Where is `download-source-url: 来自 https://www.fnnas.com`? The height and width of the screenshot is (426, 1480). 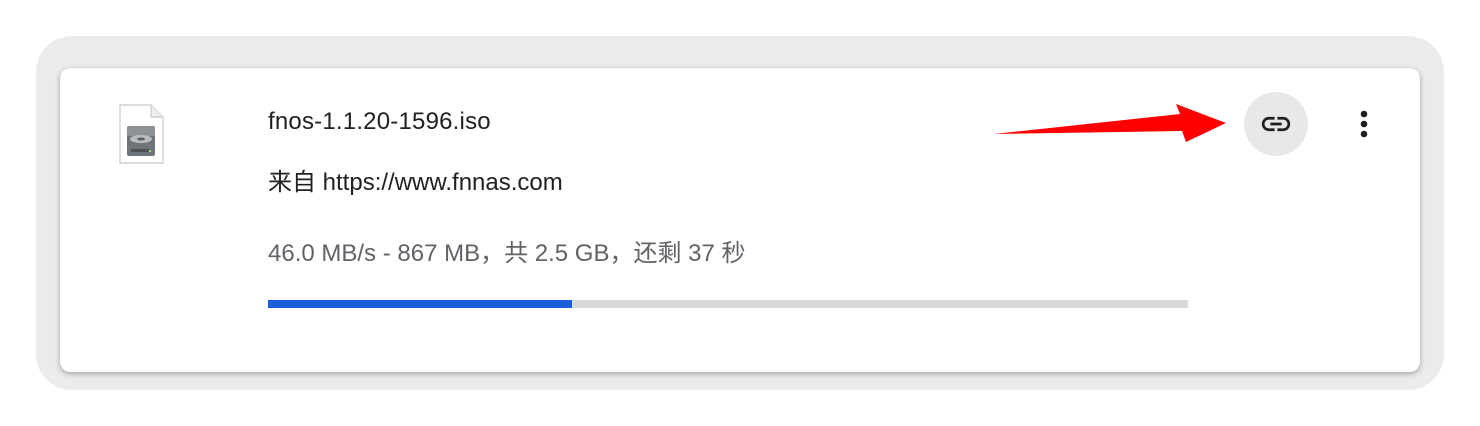
download-source-url: 来自 https://www.fnnas.com is located at coordinates (415, 179).